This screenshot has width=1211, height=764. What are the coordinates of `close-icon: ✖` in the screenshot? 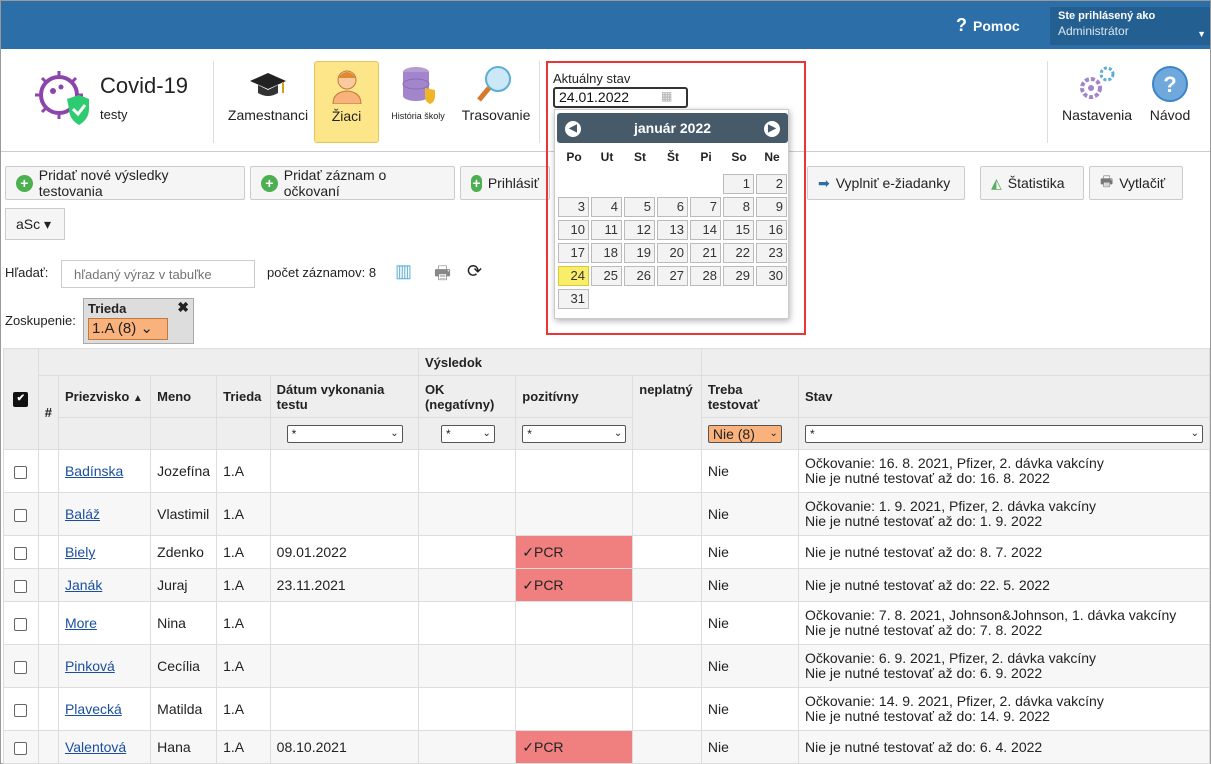 It's located at (183, 307).